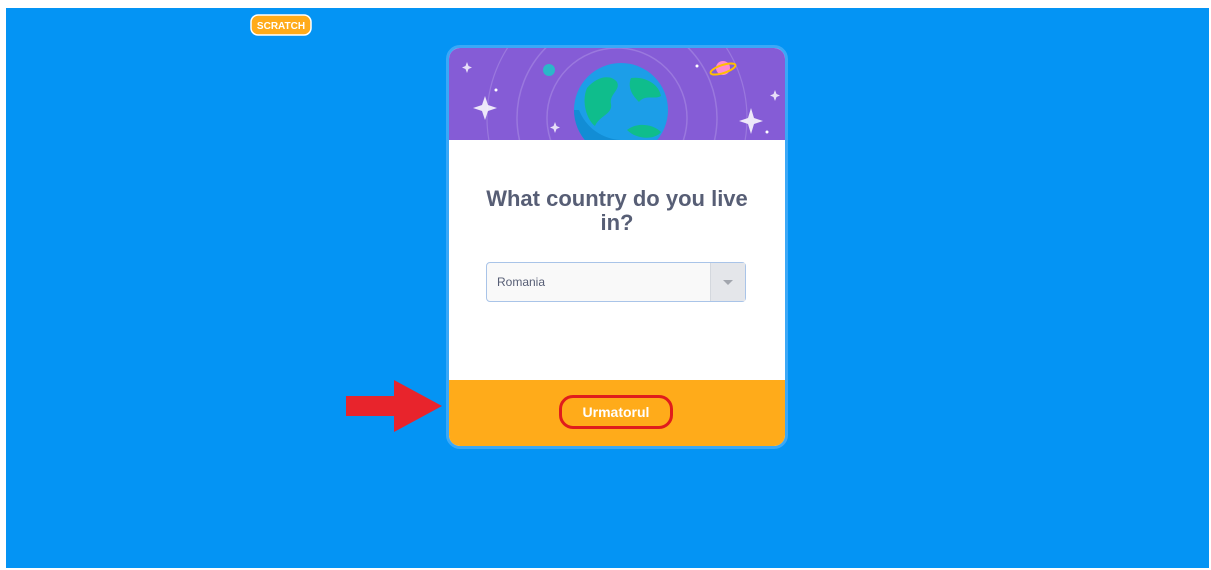 This screenshot has height=570, width=1211. What do you see at coordinates (617, 210) in the screenshot?
I see `question-heading: What country do you live in?` at bounding box center [617, 210].